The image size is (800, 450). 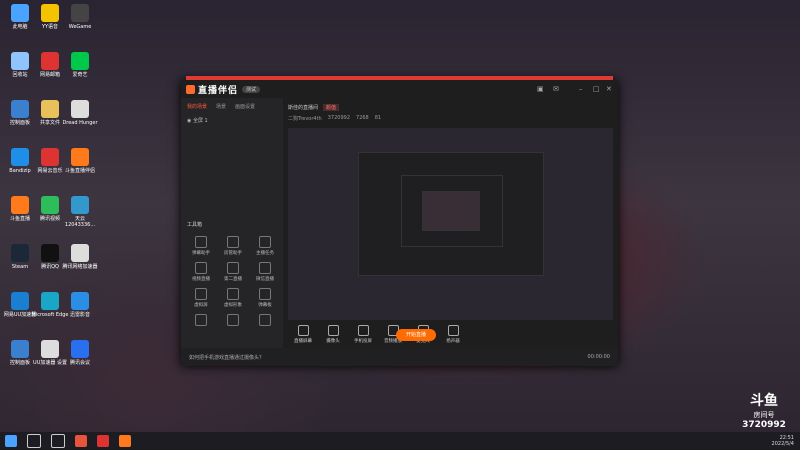 I want to click on tool-item: 主播任务, so click(x=265, y=246).